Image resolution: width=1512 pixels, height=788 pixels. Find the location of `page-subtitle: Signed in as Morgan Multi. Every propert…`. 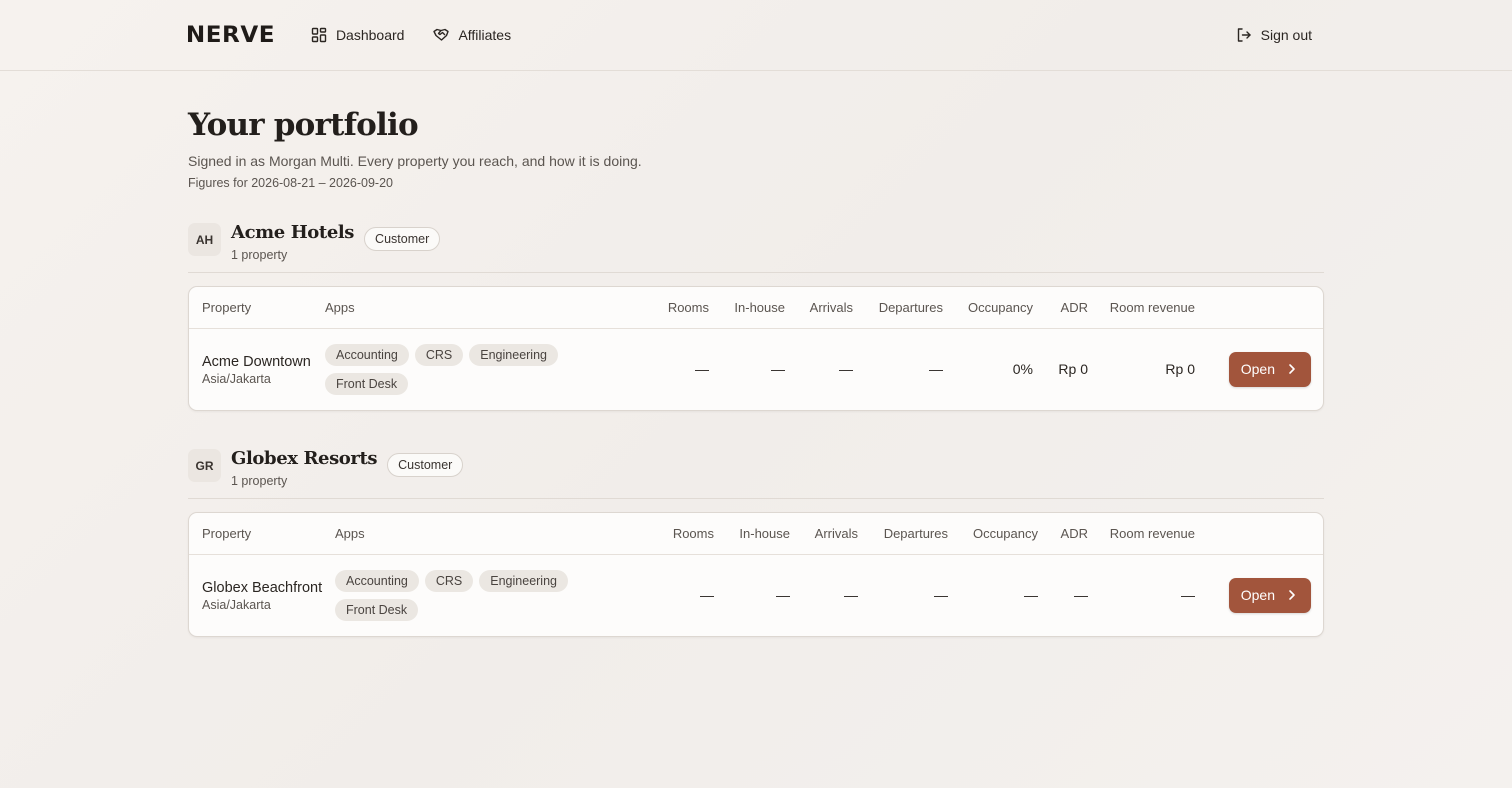

page-subtitle: Signed in as Morgan Multi. Every propert… is located at coordinates (415, 161).